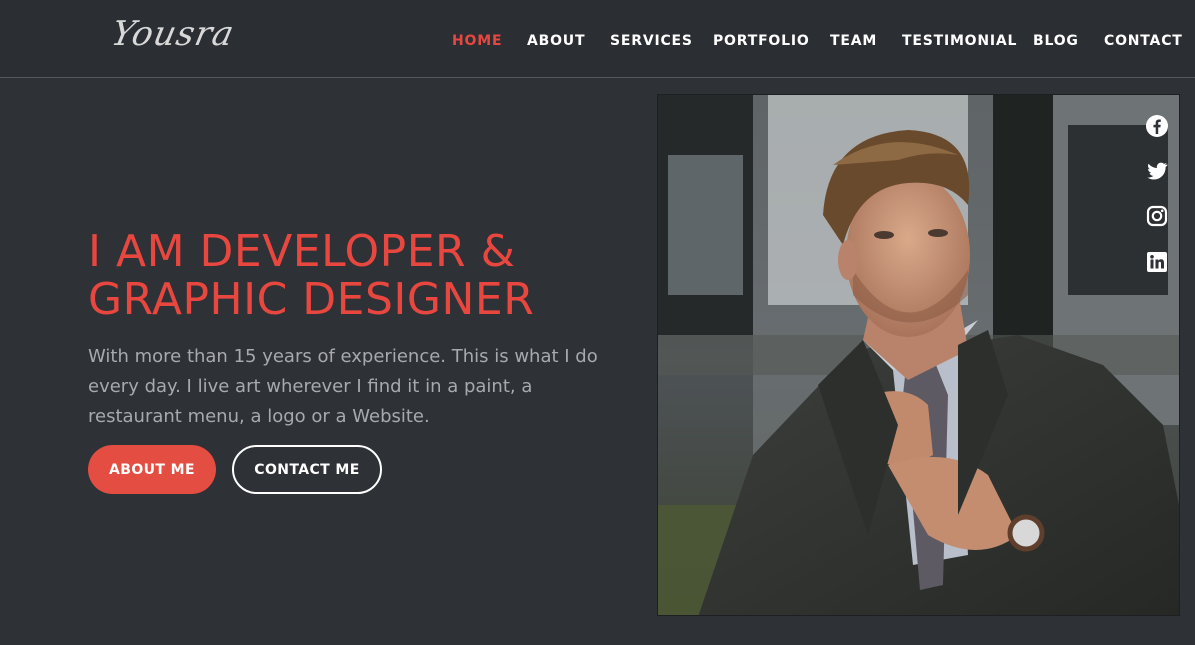 The image size is (1195, 645). What do you see at coordinates (1157, 171) in the screenshot?
I see `twitter-icon` at bounding box center [1157, 171].